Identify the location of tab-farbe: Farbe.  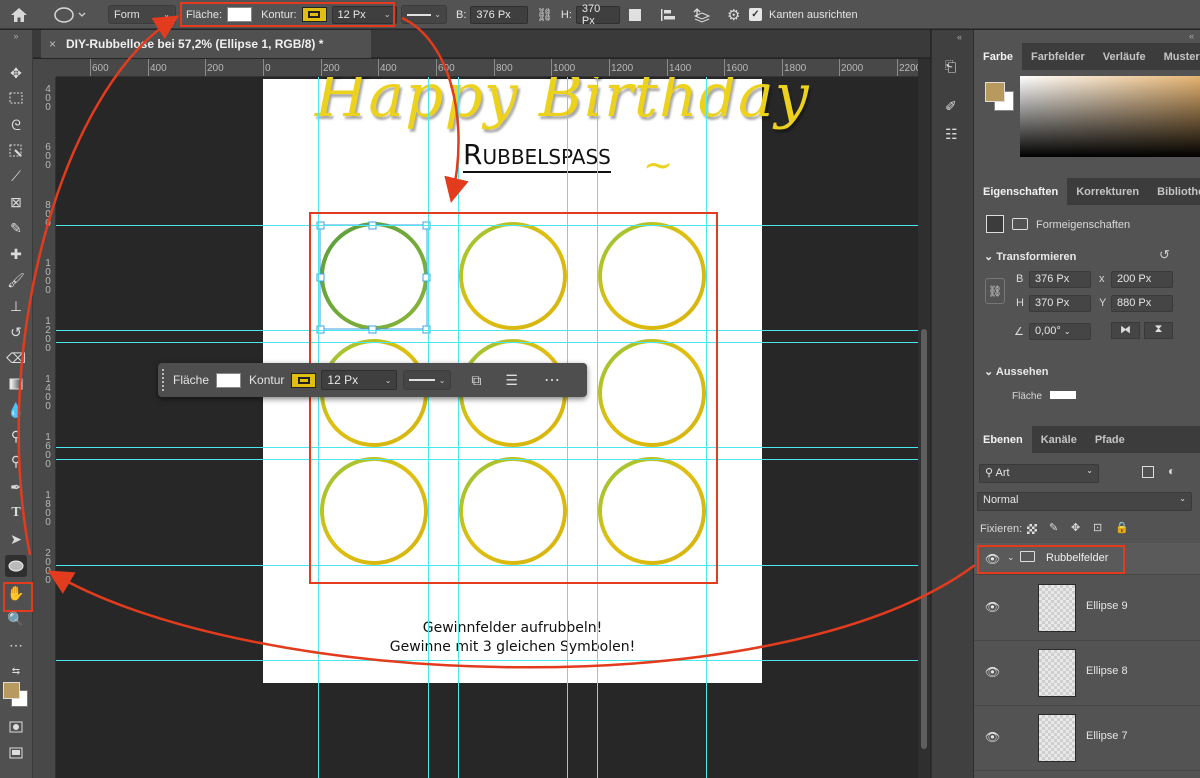
(998, 56).